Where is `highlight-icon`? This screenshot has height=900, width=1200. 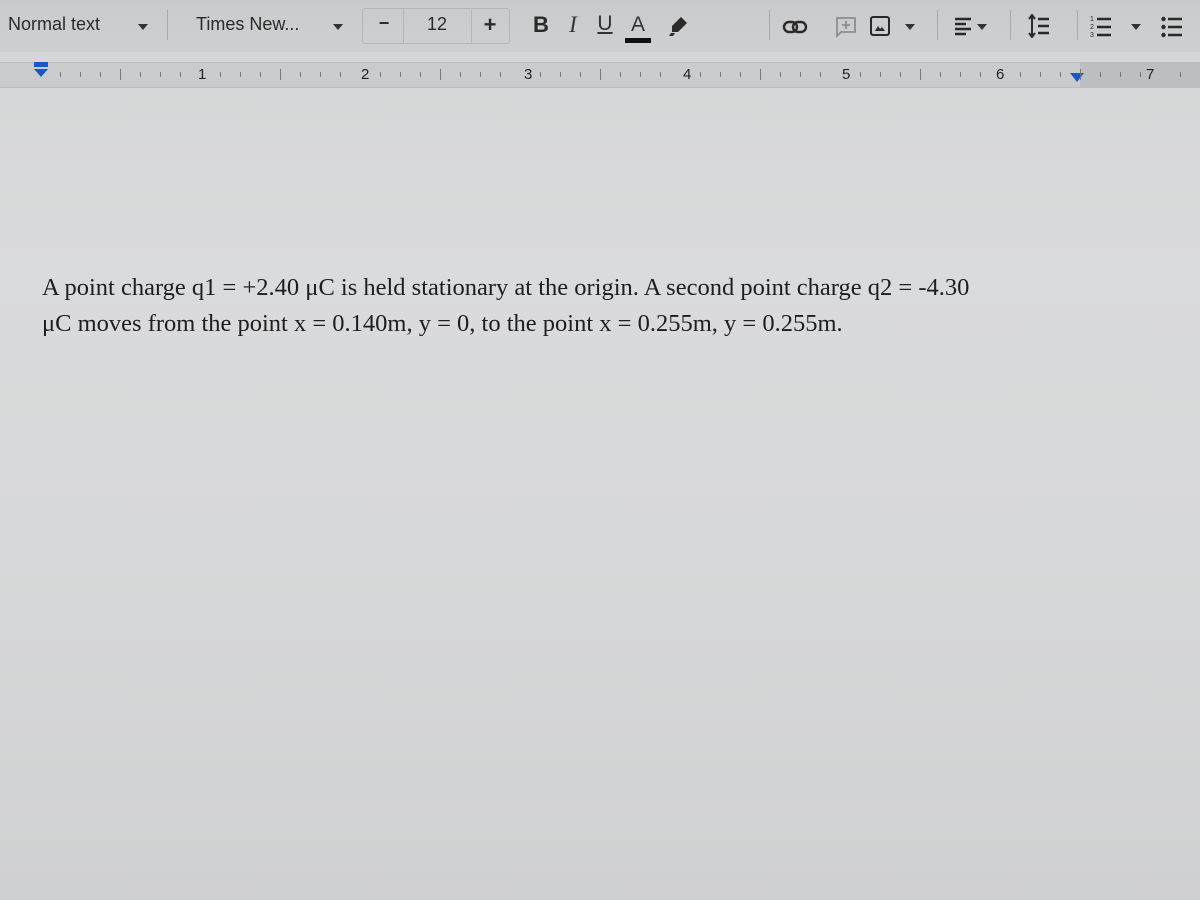
highlight-icon is located at coordinates (678, 26).